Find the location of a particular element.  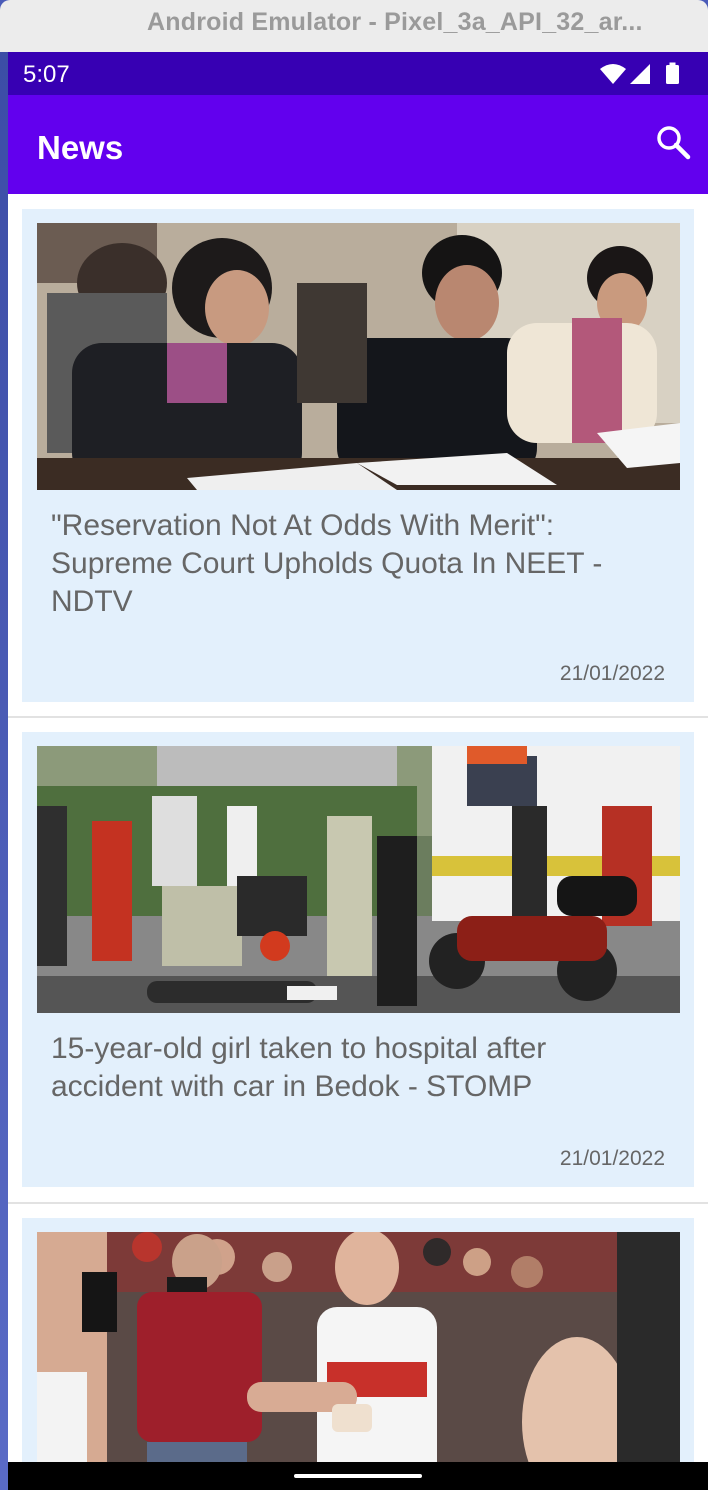

desktop-background is located at coordinates (4, 771).